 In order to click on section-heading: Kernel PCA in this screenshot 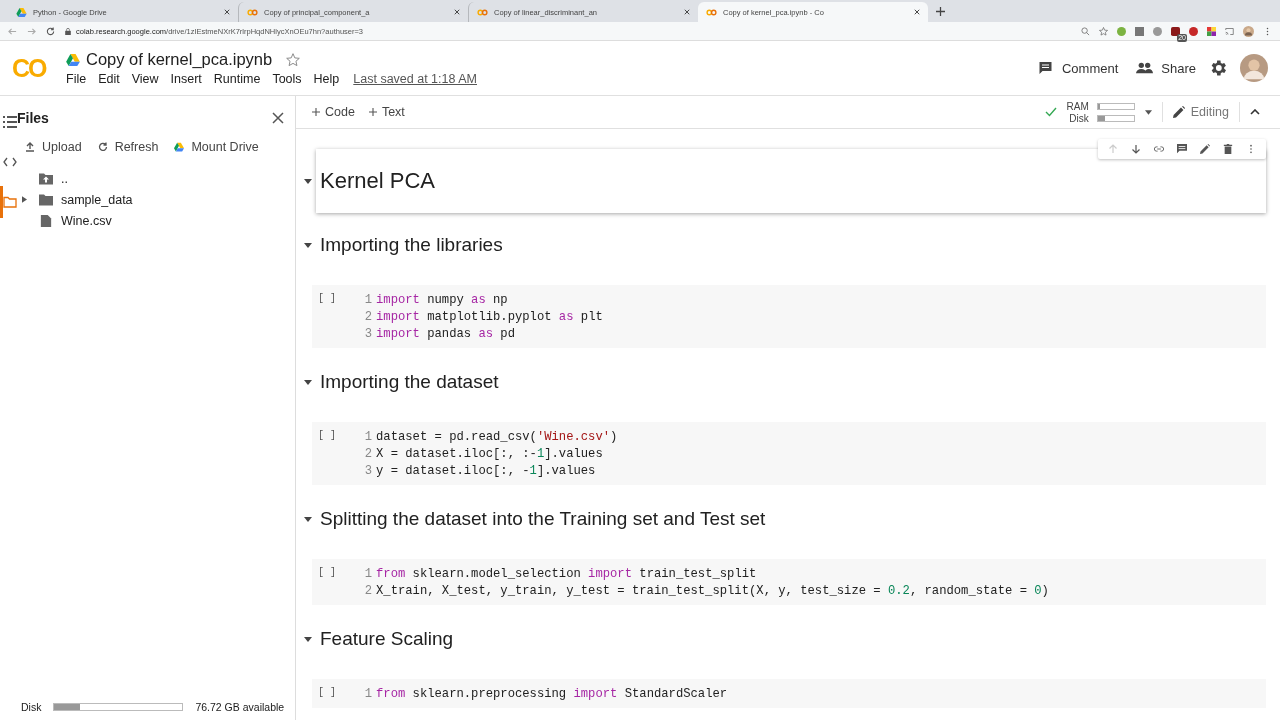, I will do `click(377, 181)`.